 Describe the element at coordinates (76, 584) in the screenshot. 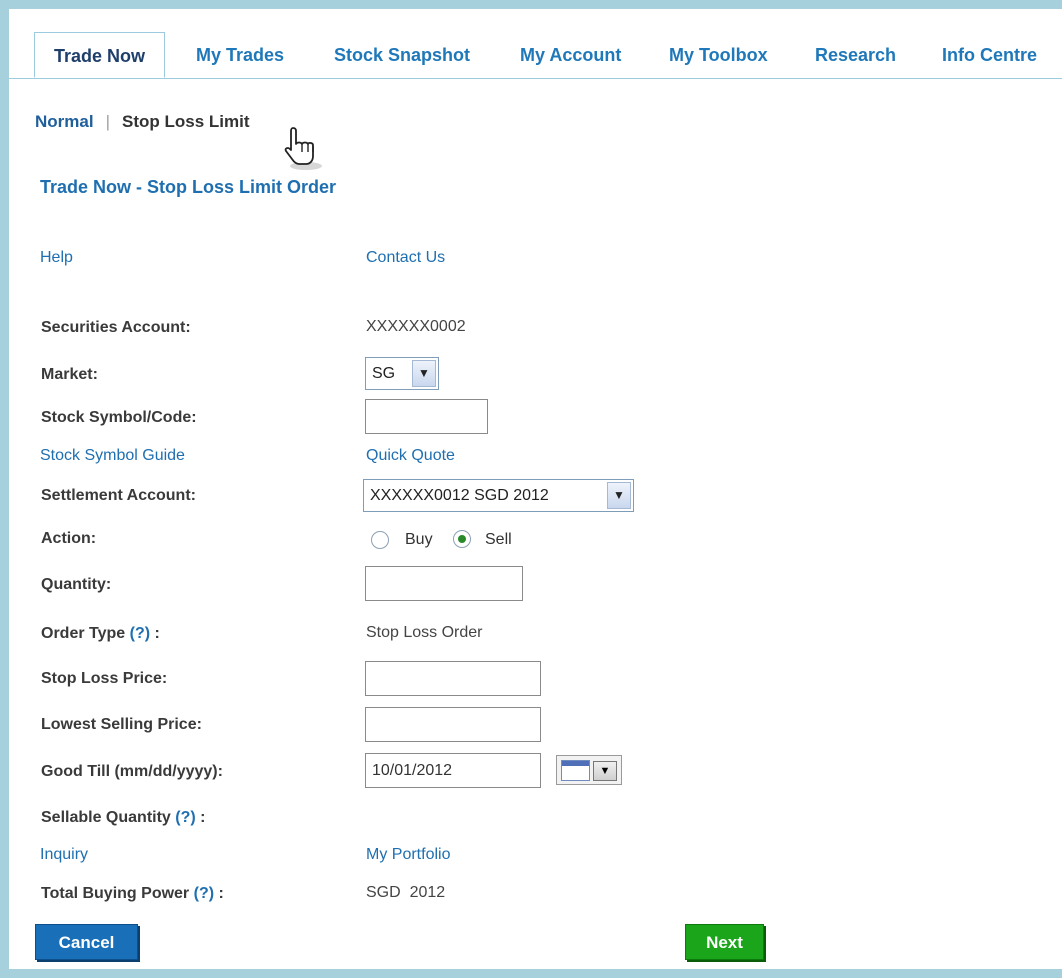

I see `quantity-label: Quantity:` at that location.